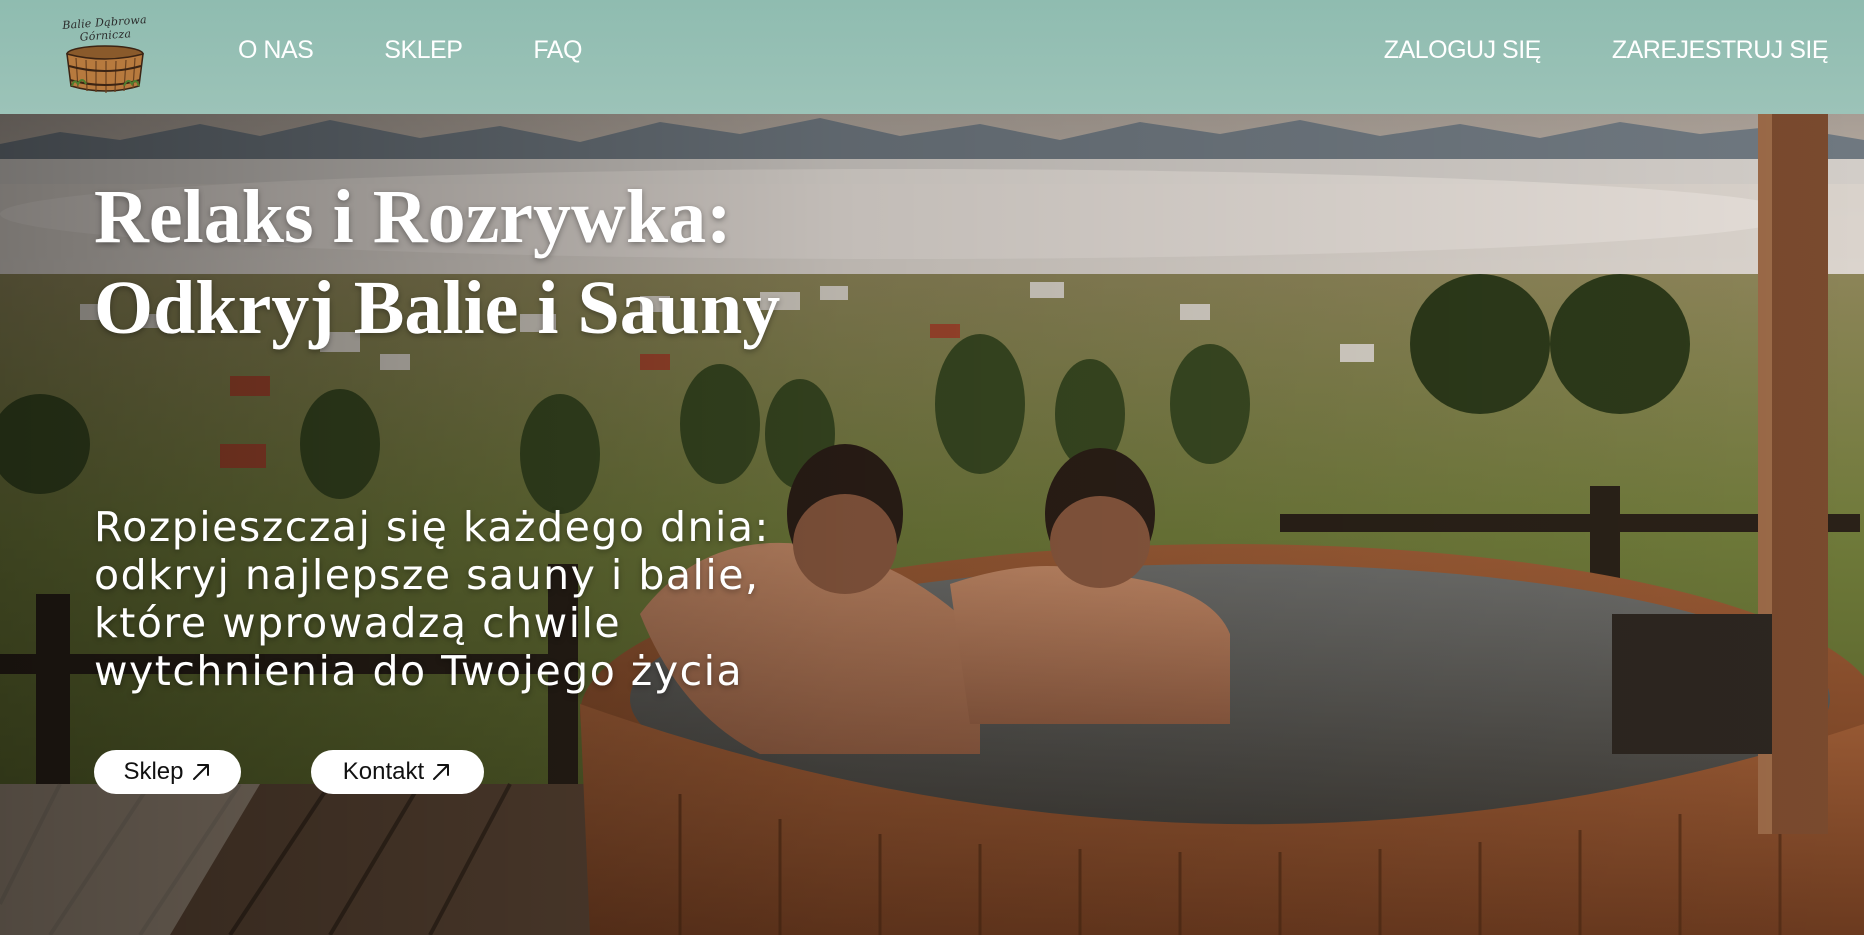 This screenshot has width=1864, height=935. Describe the element at coordinates (1463, 50) in the screenshot. I see `nav-link-login: ZALOGUJ SIĘ` at that location.